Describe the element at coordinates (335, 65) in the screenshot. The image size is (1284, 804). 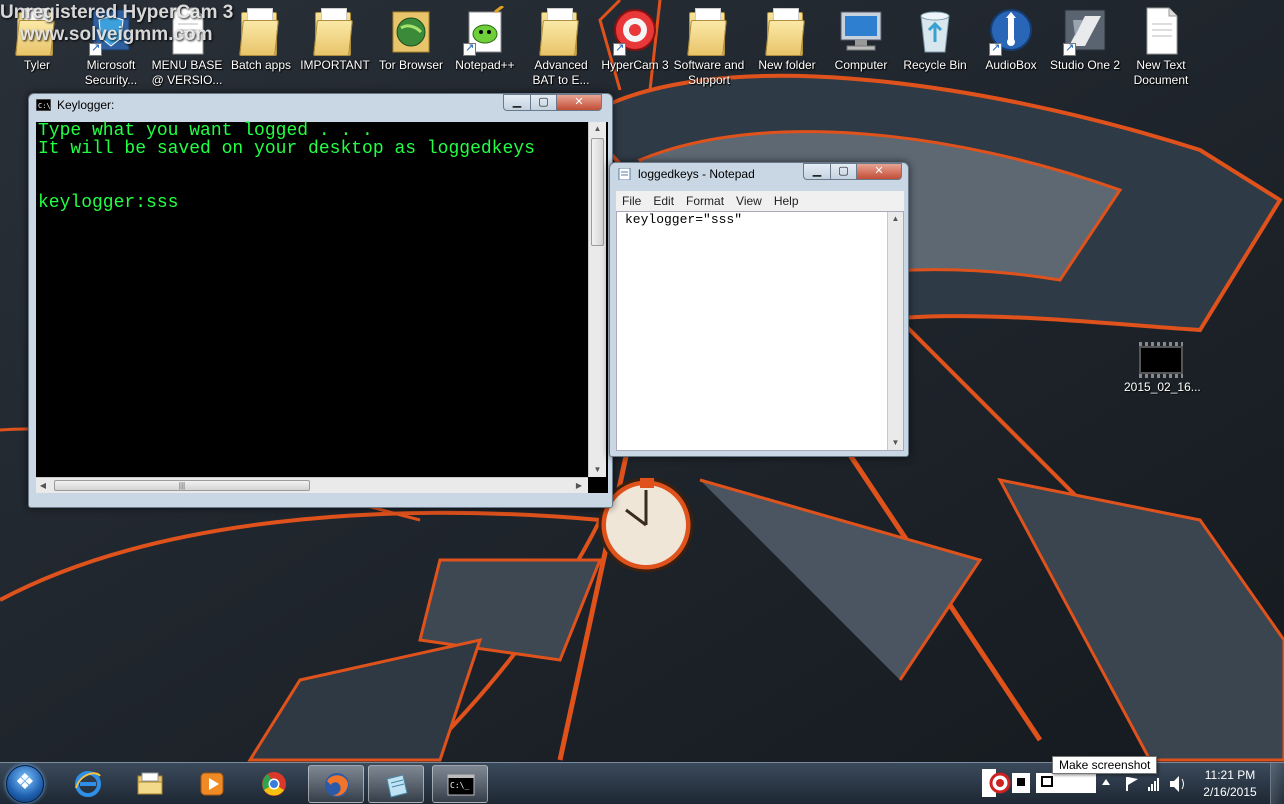
I see `desktop-icon-label: IMPORTANT` at that location.